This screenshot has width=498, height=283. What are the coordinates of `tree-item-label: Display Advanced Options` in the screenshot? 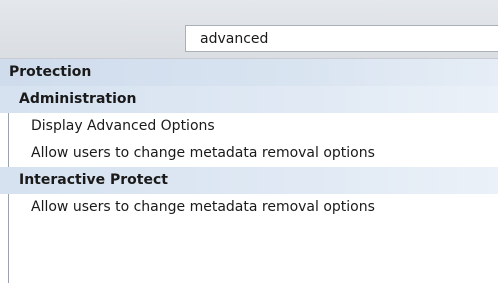 It's located at (123, 126).